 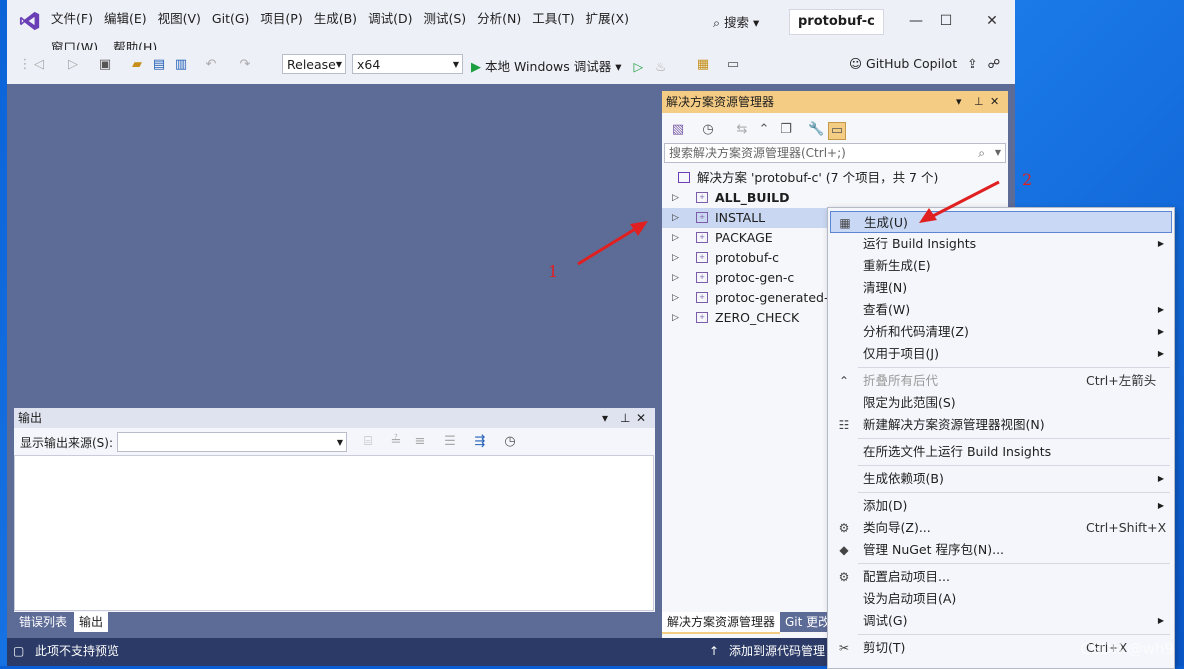 What do you see at coordinates (1001, 621) in the screenshot?
I see `context-menu-item: 调试(G) ▶` at bounding box center [1001, 621].